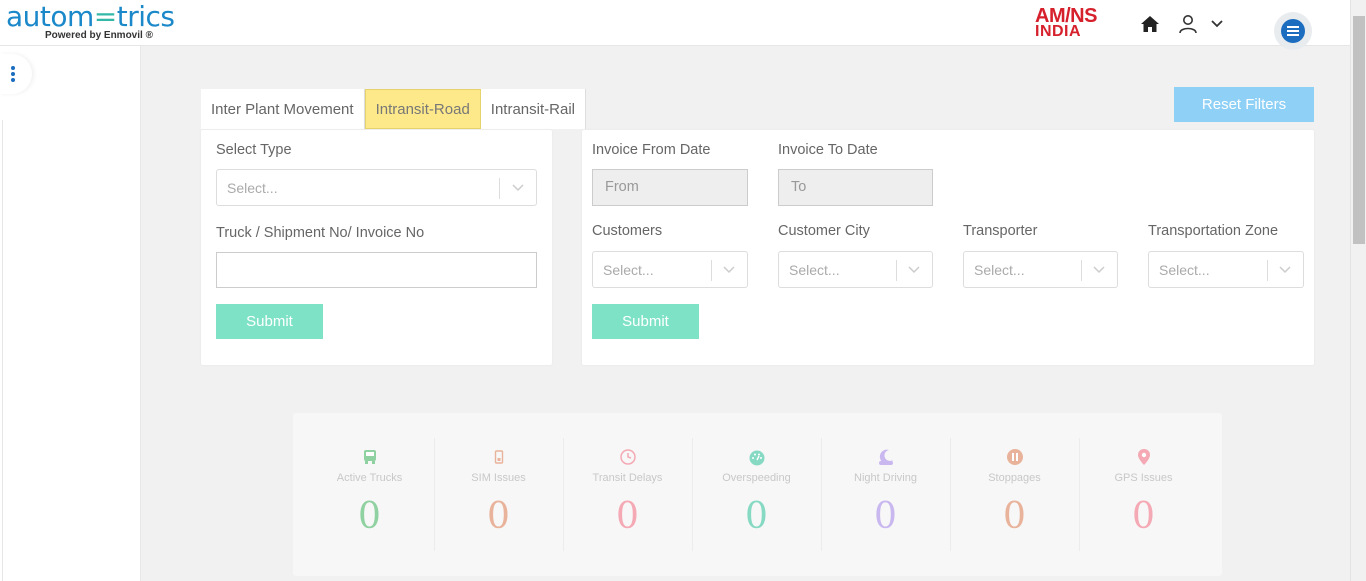 This screenshot has width=1366, height=581. What do you see at coordinates (533, 109) in the screenshot?
I see `tab-intransit-rail: Intransit-Rail` at bounding box center [533, 109].